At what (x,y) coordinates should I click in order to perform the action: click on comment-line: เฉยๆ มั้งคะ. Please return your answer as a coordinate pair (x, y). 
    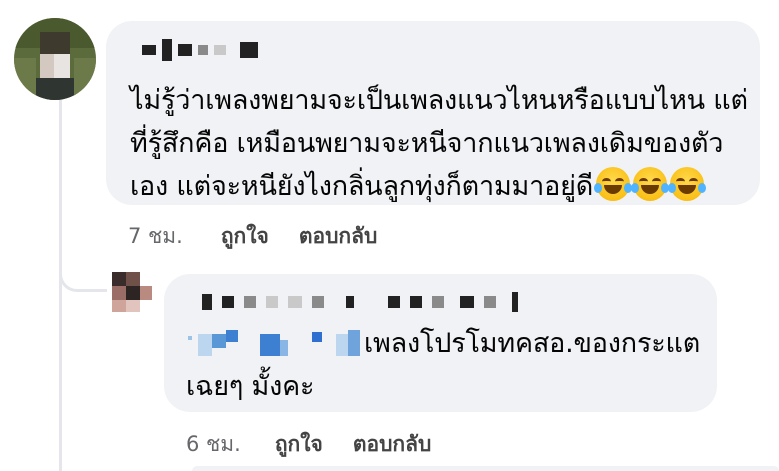
    Looking at the image, I should click on (250, 386).